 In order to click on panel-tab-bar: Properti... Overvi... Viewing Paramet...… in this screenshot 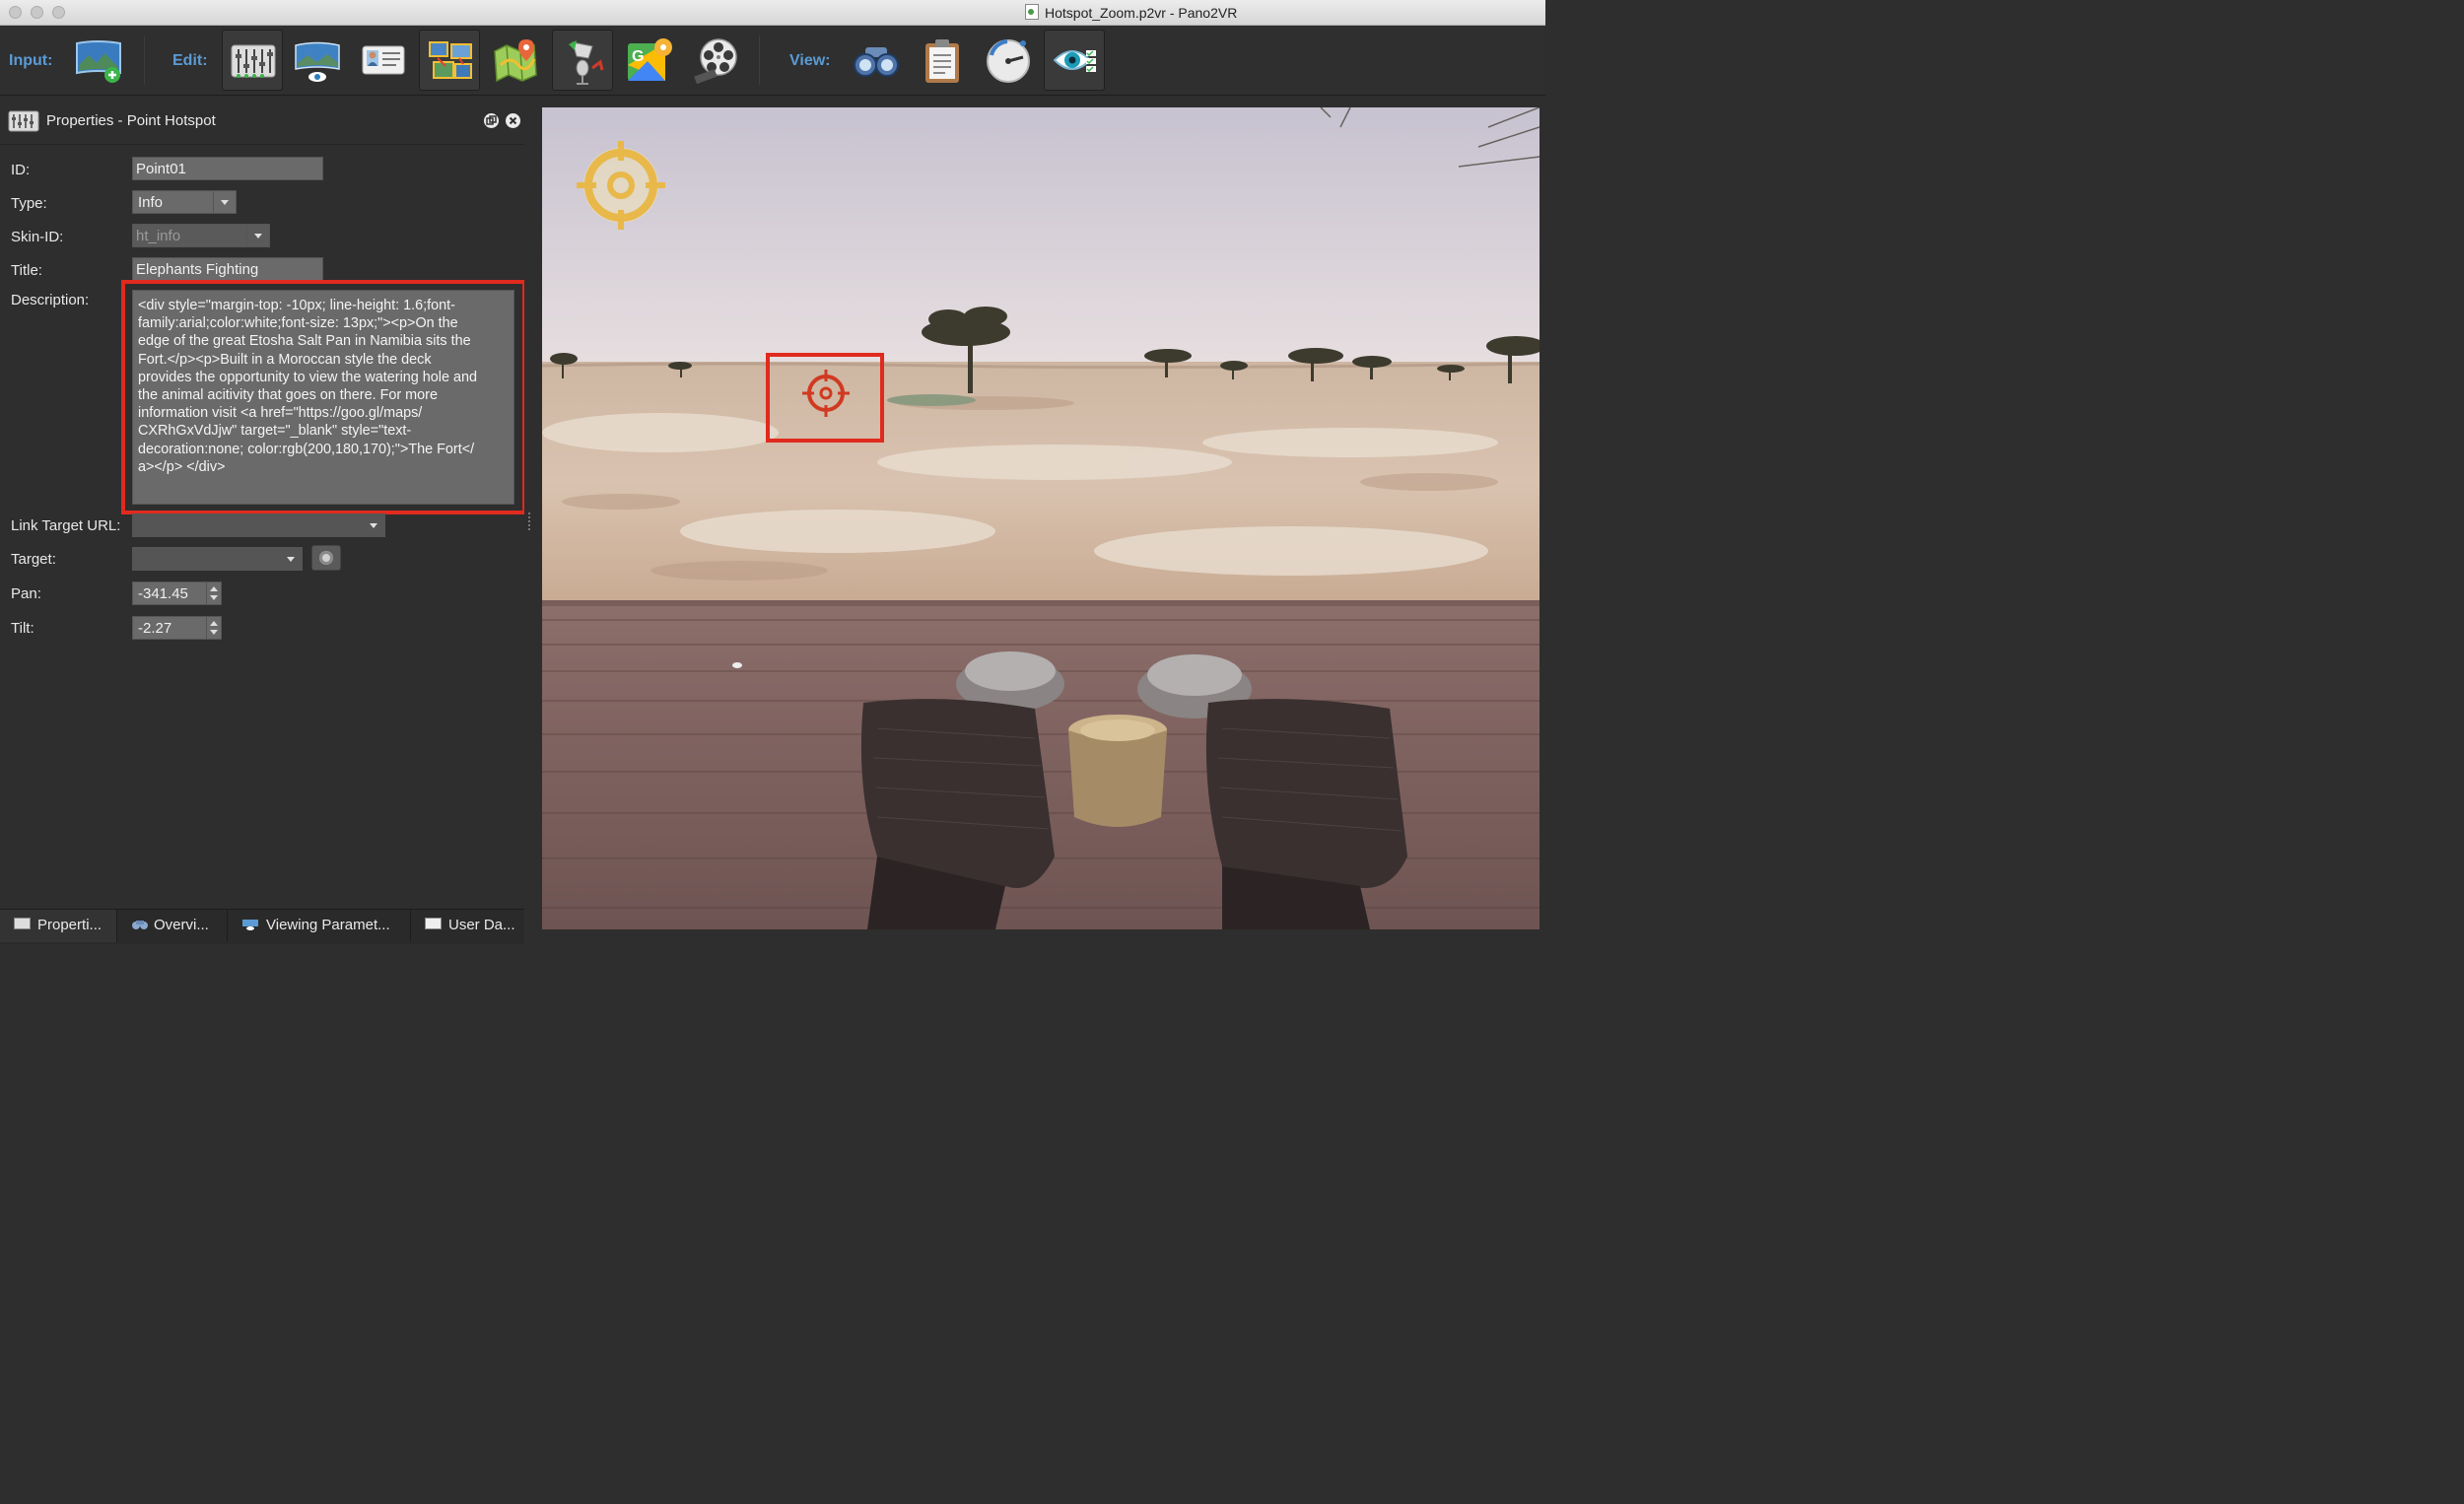, I will do `click(262, 926)`.